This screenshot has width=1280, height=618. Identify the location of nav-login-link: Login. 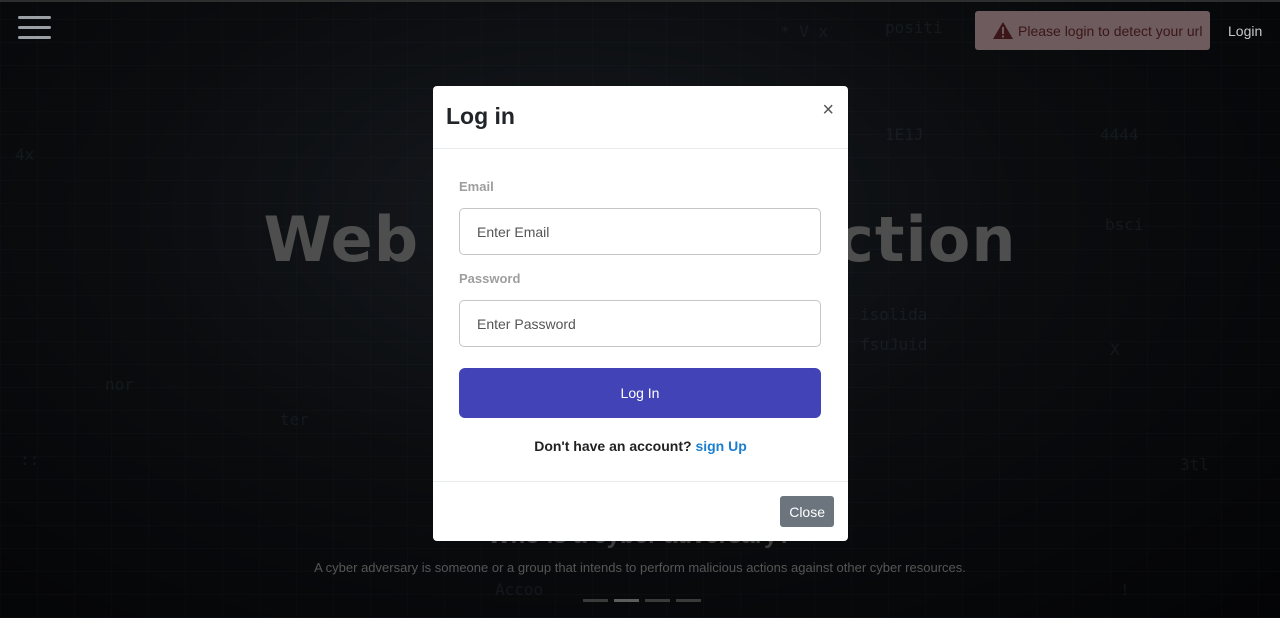
(1245, 31).